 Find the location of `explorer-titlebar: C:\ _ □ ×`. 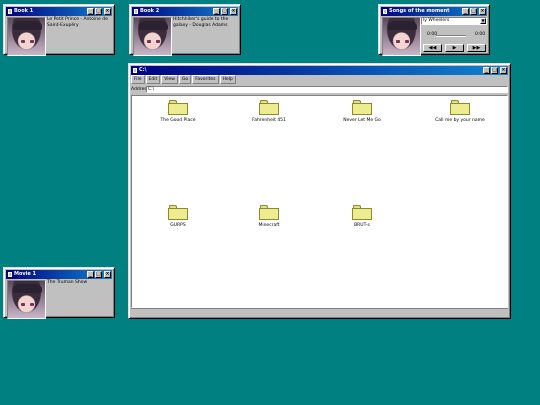

explorer-titlebar: C:\ _ □ × is located at coordinates (319, 70).